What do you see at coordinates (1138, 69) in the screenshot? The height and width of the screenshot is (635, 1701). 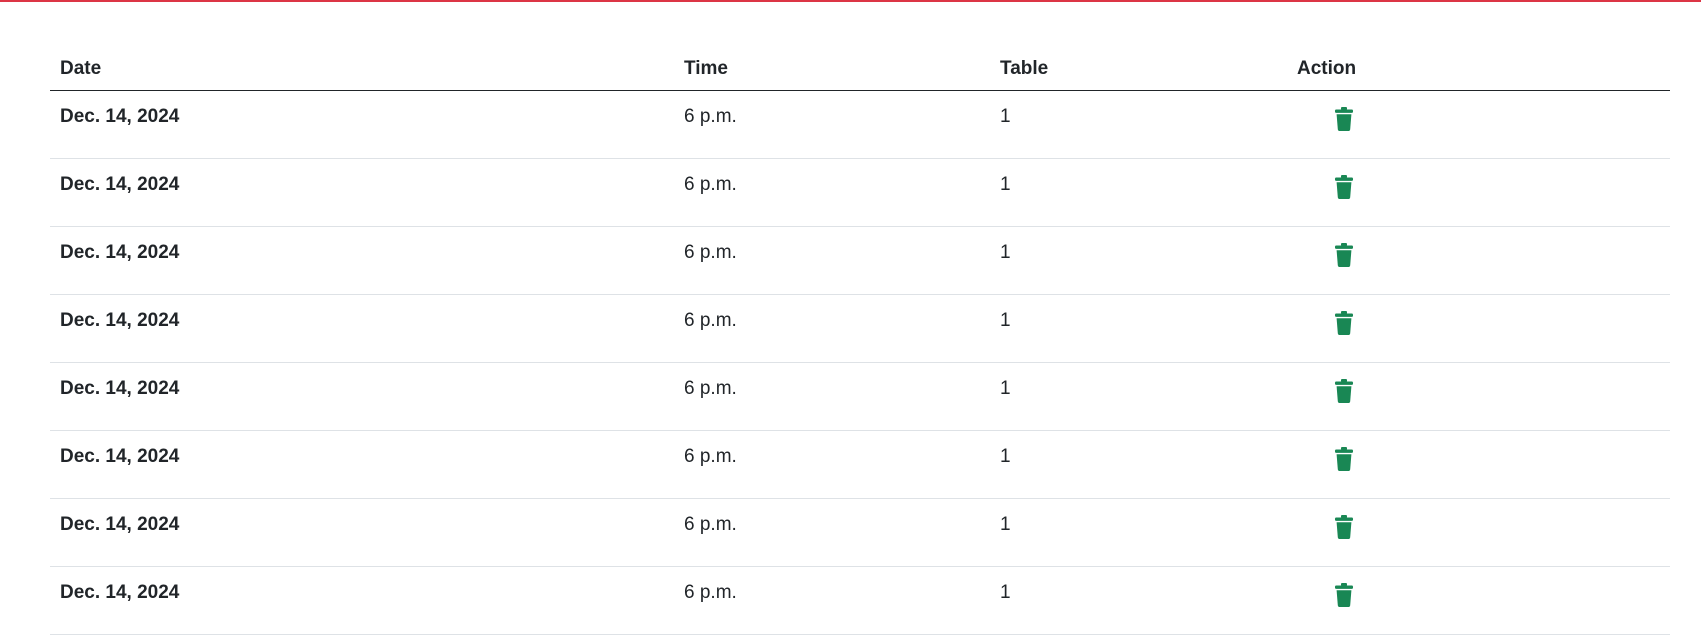 I see `header-table: Table` at bounding box center [1138, 69].